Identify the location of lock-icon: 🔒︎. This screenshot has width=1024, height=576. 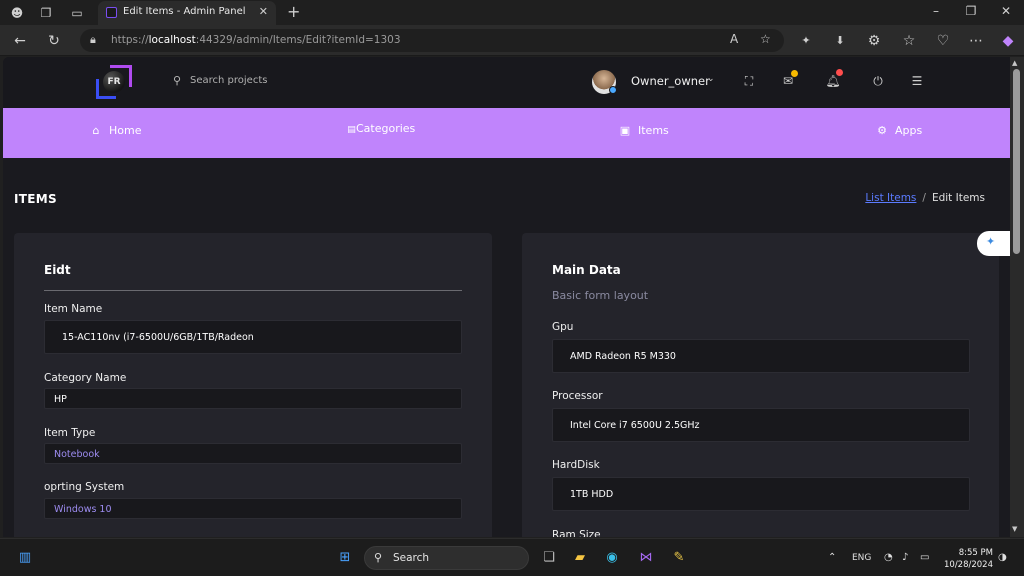
(93, 40).